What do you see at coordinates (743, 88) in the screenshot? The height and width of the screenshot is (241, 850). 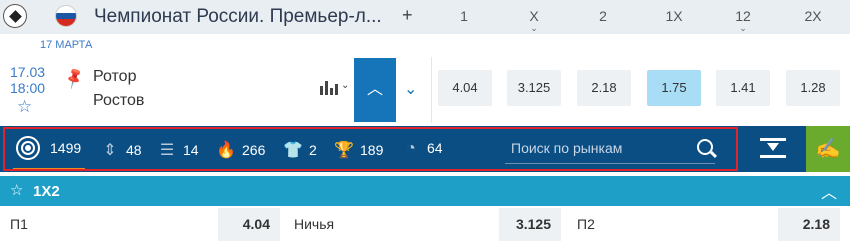 I see `odd-12: 1.41` at bounding box center [743, 88].